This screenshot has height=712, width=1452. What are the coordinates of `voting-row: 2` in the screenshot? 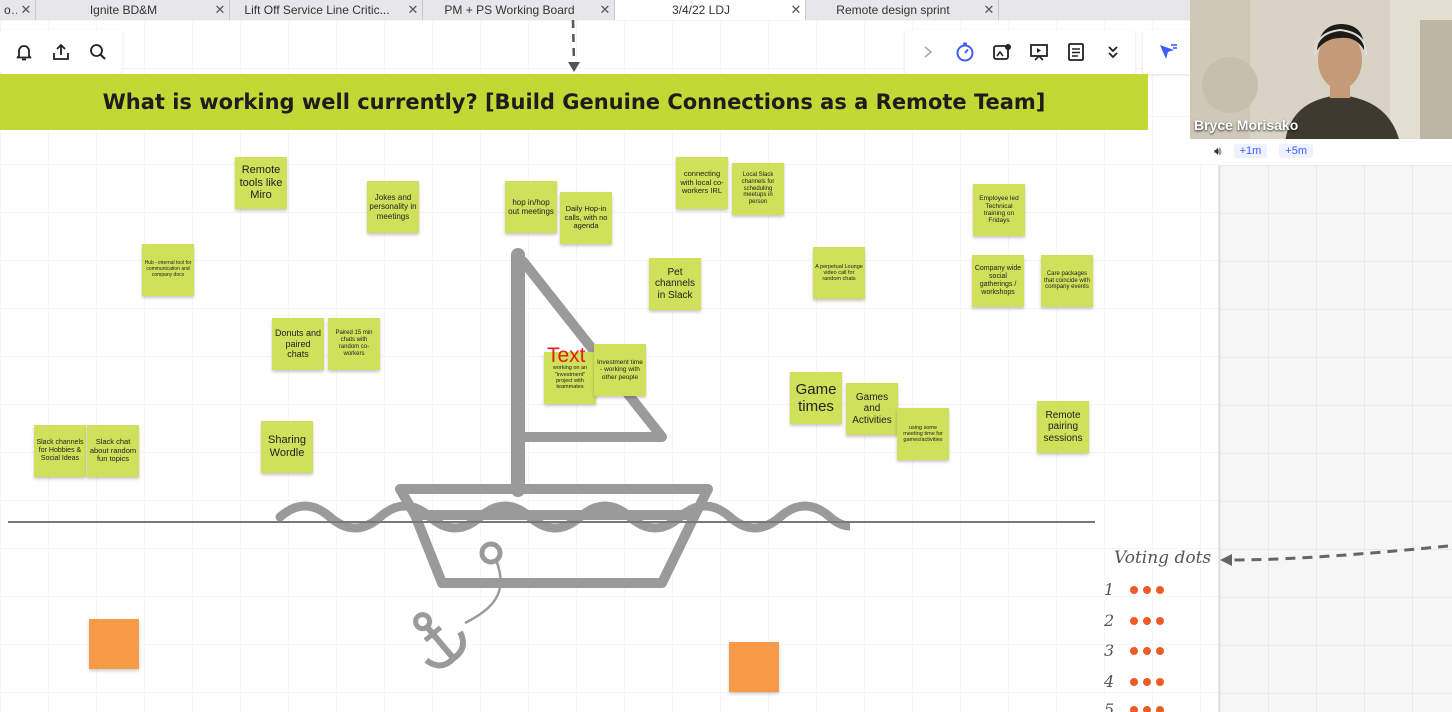 It's located at (1134, 620).